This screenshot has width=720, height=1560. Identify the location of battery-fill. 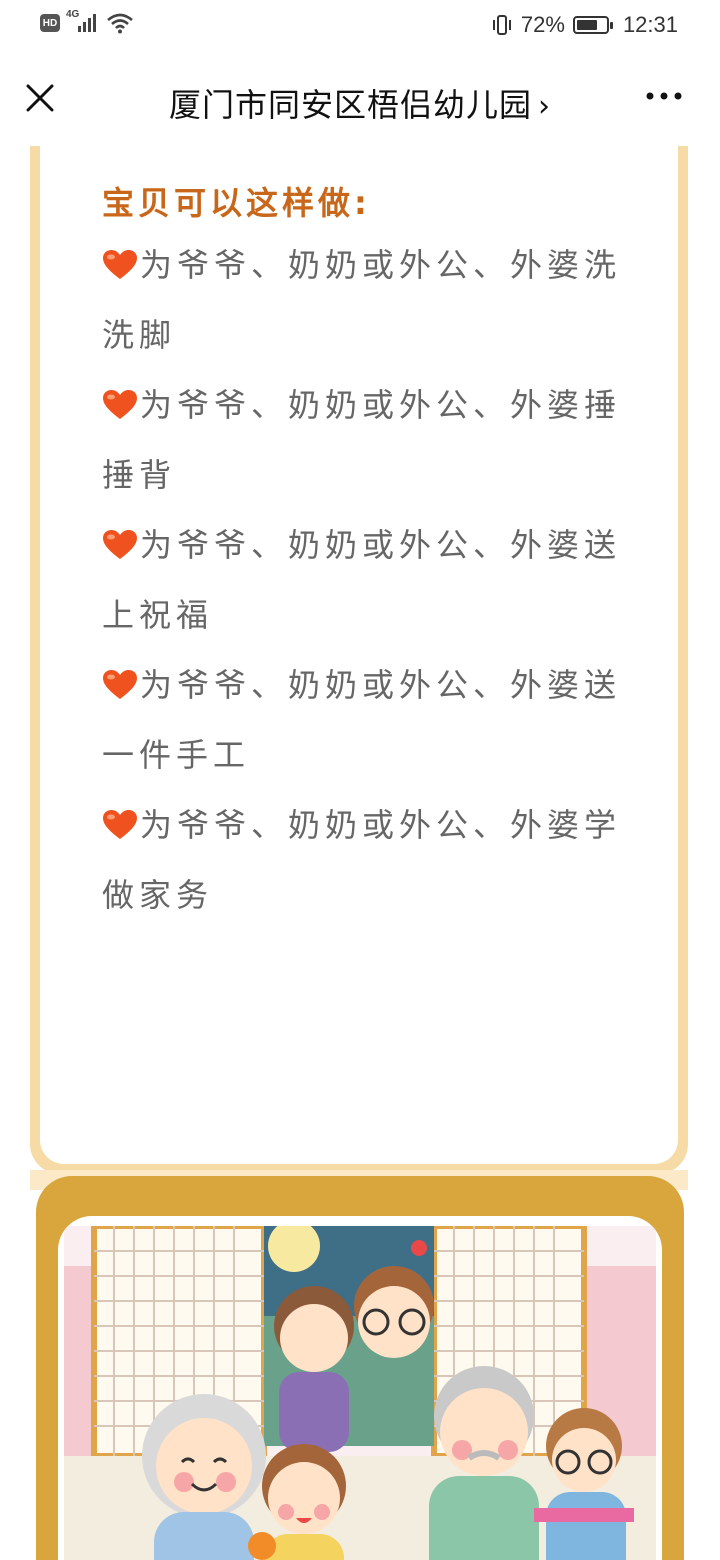
(586, 25).